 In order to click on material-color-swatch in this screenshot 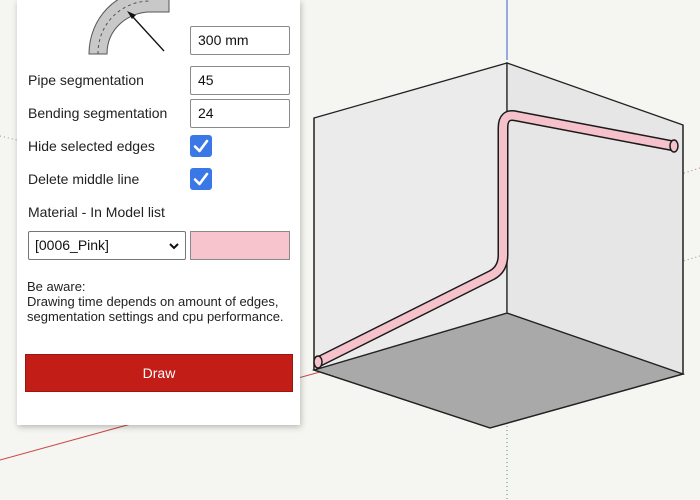, I will do `click(240, 245)`.